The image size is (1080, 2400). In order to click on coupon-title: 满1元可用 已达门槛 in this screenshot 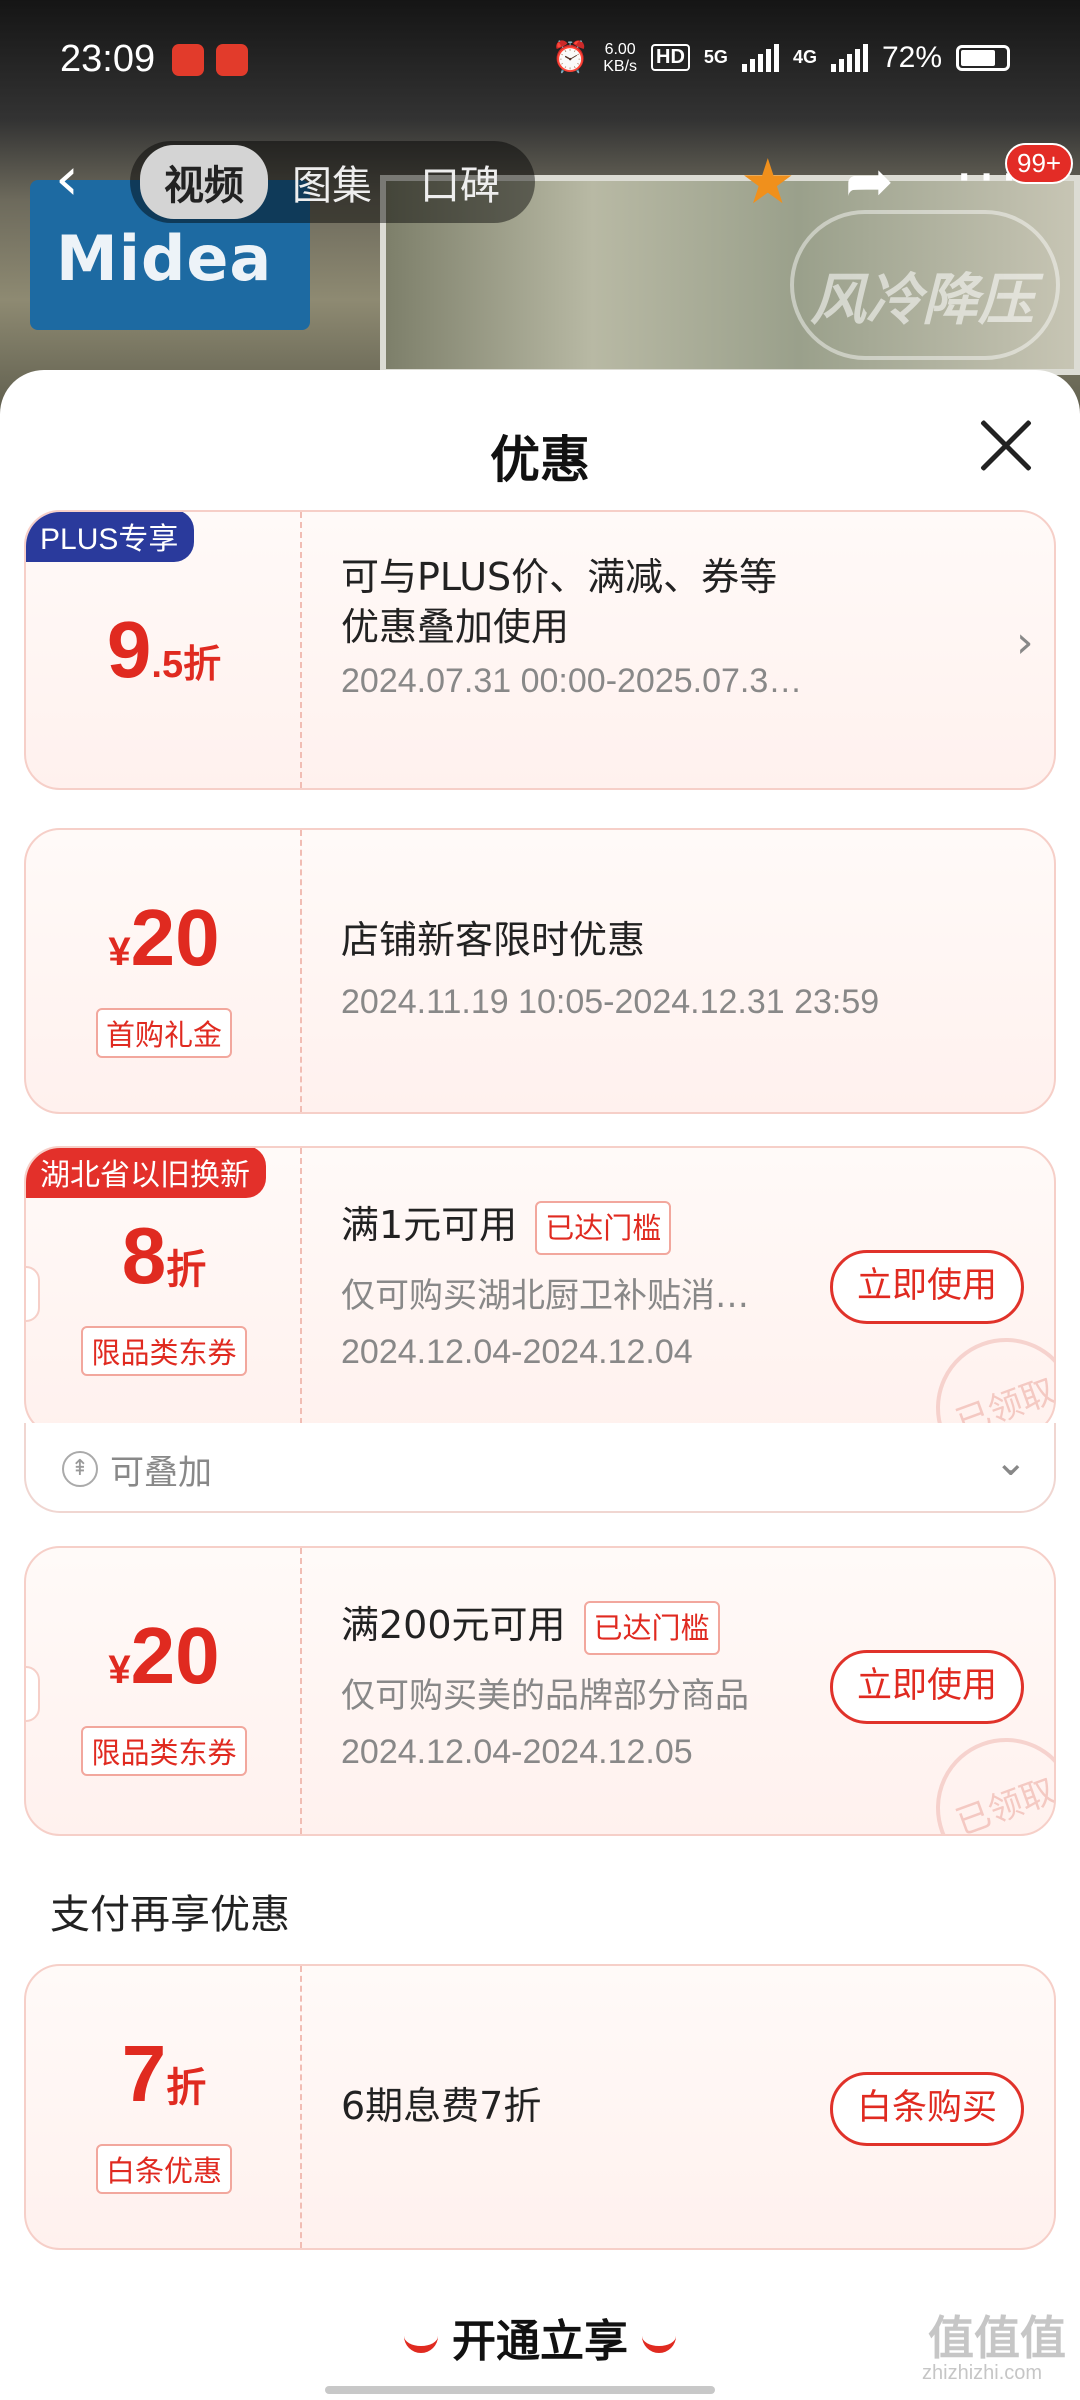, I will do `click(506, 1227)`.